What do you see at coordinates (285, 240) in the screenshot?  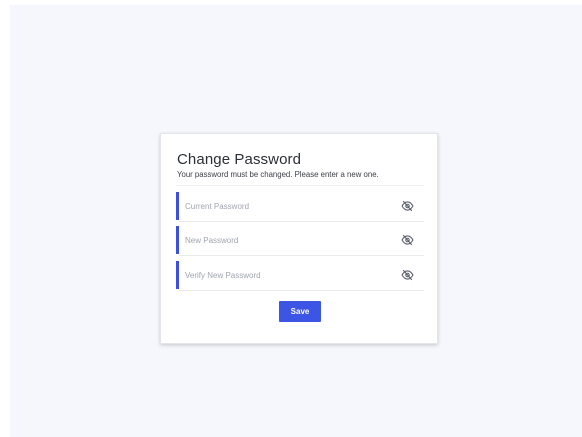 I see `new-password-input` at bounding box center [285, 240].